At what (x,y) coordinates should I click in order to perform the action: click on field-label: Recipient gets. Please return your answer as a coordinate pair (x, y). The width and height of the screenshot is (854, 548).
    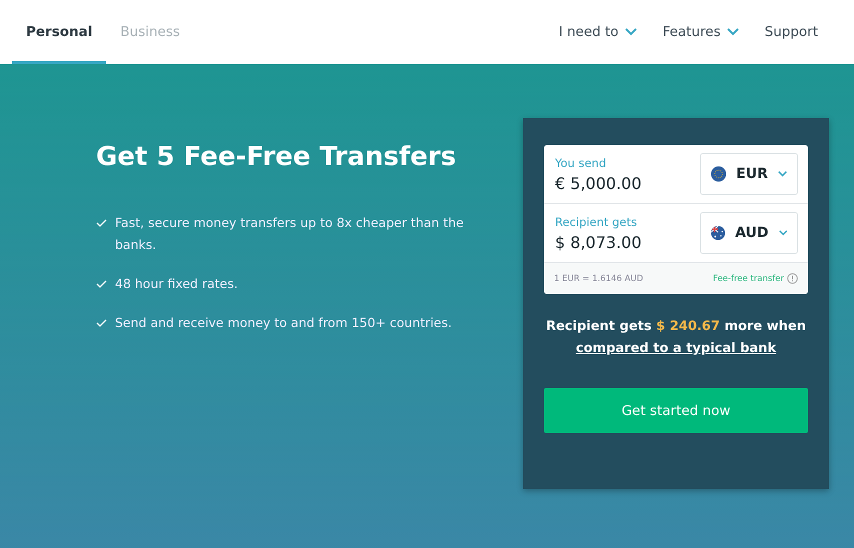
    Looking at the image, I should click on (596, 221).